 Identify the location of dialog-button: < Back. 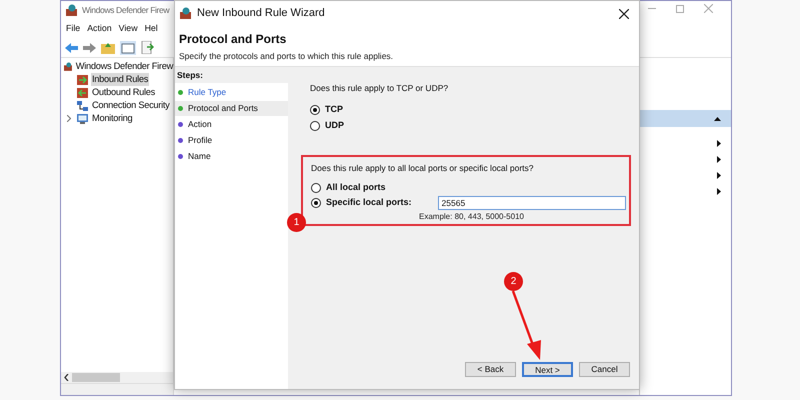
(490, 369).